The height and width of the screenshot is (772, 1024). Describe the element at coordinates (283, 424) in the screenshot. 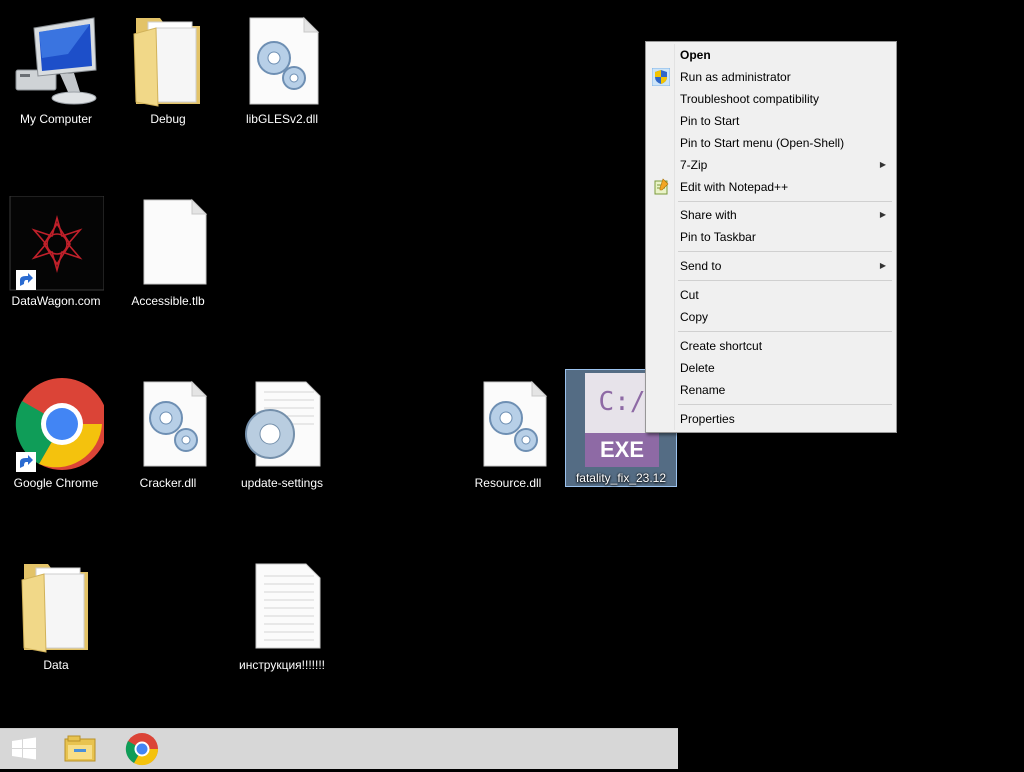

I see `config-file-icon` at that location.